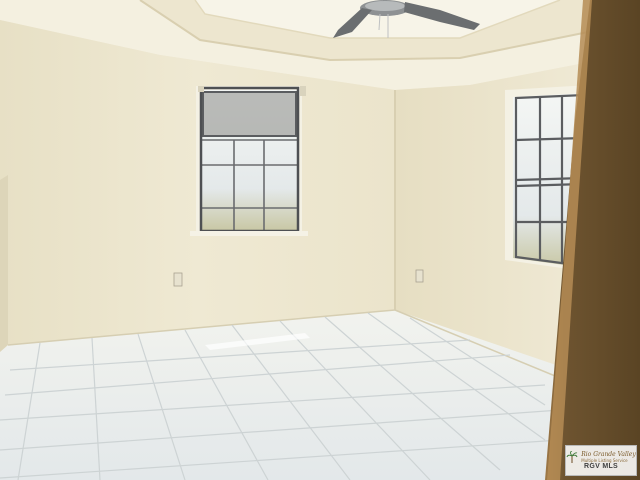  Describe the element at coordinates (572, 456) in the screenshot. I see `palm-tree-icon` at that location.